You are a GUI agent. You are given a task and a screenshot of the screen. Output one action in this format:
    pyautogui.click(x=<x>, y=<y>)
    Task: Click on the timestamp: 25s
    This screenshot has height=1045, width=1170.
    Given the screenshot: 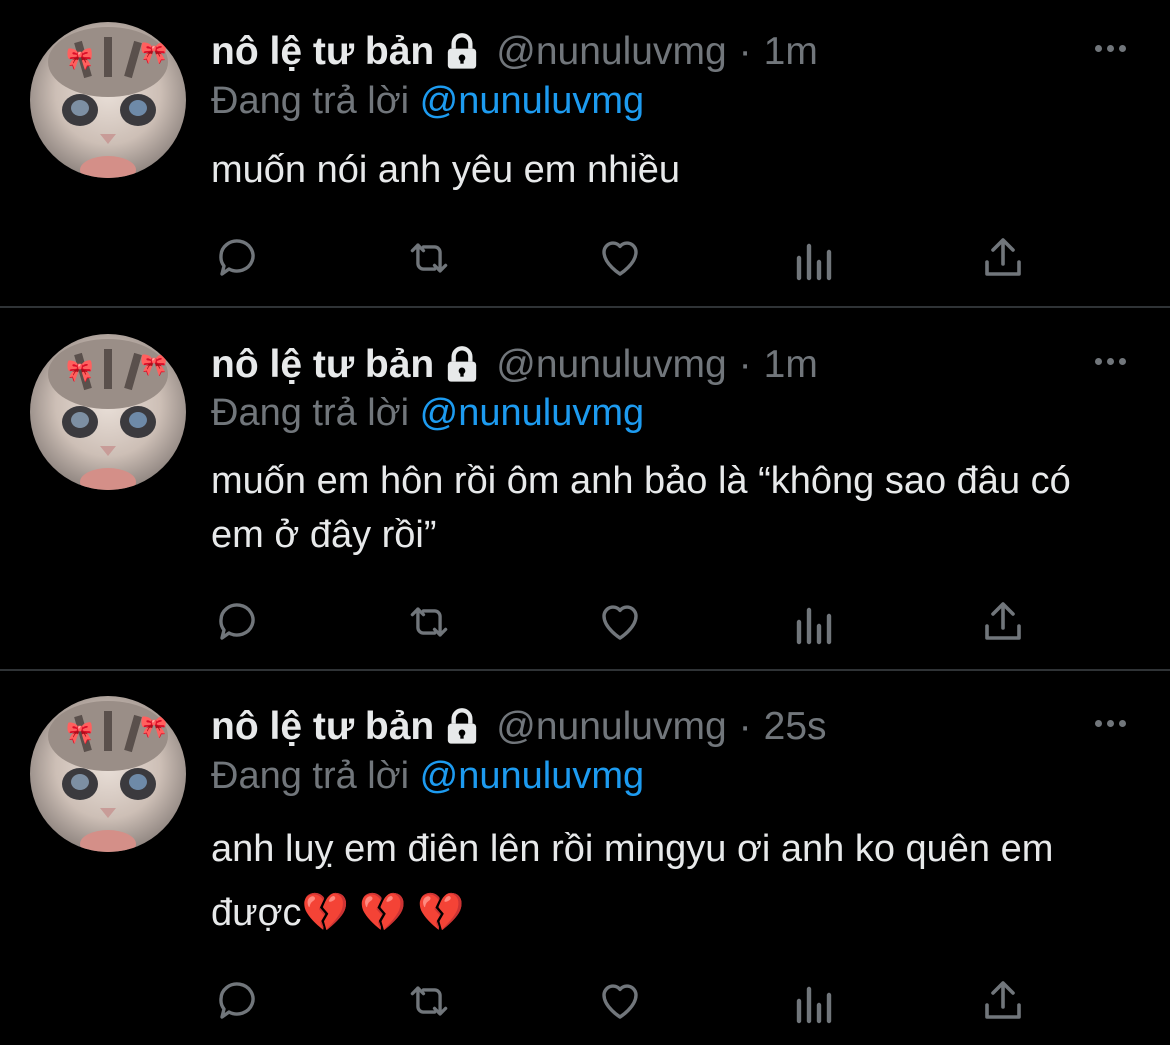 What is the action you would take?
    pyautogui.click(x=795, y=727)
    